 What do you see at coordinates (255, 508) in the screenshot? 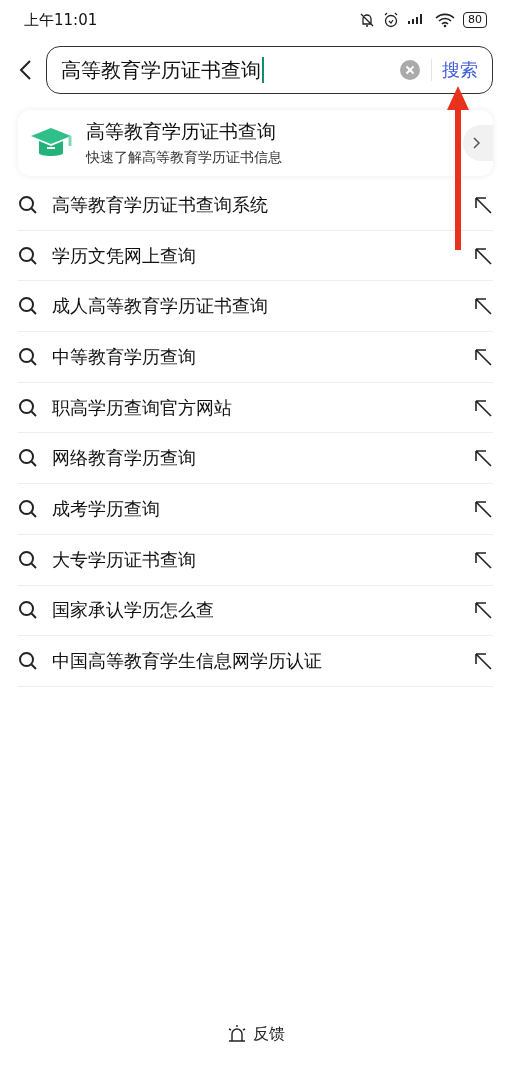
I see `suggestion-text: 成考学历查询` at bounding box center [255, 508].